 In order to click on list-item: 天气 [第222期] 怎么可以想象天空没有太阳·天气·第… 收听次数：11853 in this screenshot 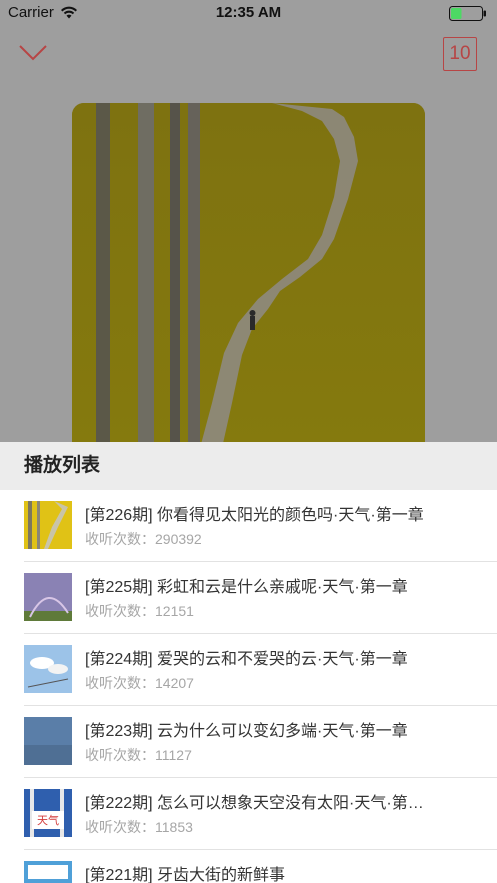, I will do `click(260, 814)`.